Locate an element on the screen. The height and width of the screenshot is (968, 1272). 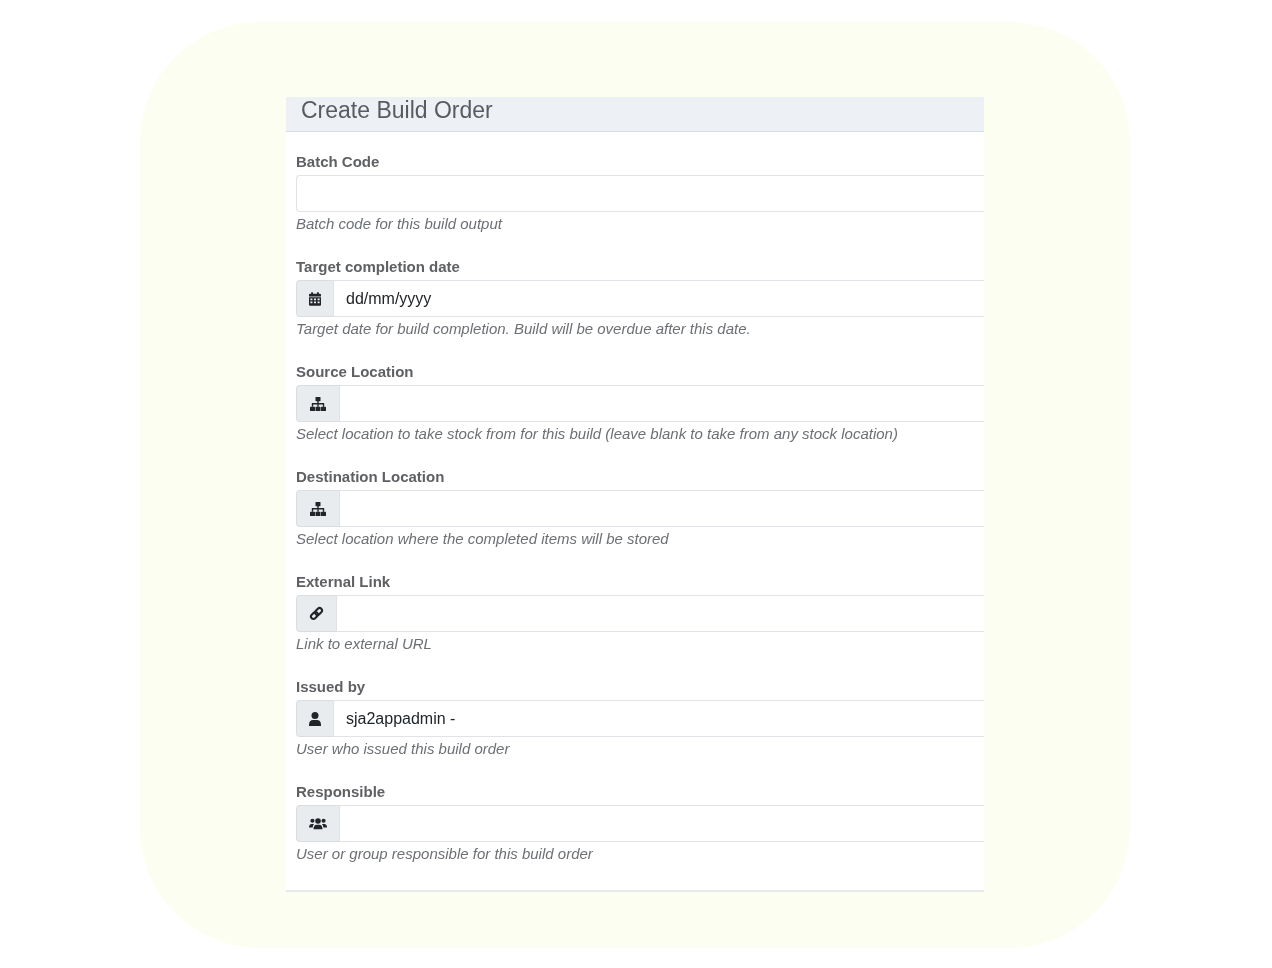
user-select is located at coordinates (661, 823).